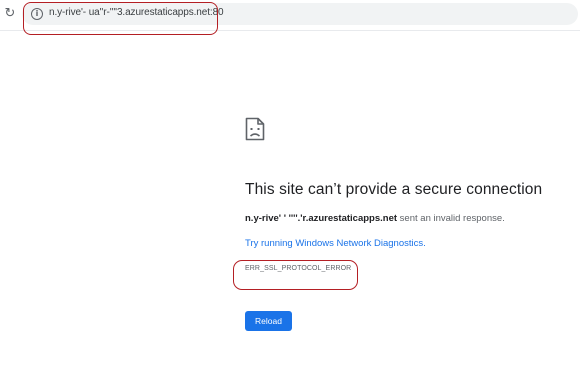 The width and height of the screenshot is (580, 387). What do you see at coordinates (255, 129) in the screenshot?
I see `sad-page-icon` at bounding box center [255, 129].